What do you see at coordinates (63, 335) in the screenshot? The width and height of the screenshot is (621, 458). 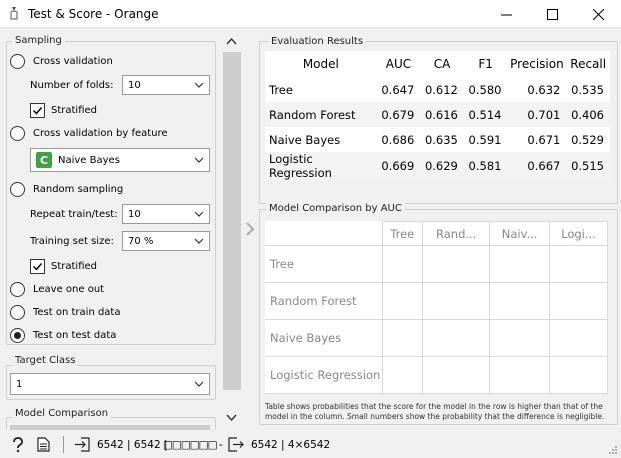 I see `radio-test-on-test: Test on test data` at bounding box center [63, 335].